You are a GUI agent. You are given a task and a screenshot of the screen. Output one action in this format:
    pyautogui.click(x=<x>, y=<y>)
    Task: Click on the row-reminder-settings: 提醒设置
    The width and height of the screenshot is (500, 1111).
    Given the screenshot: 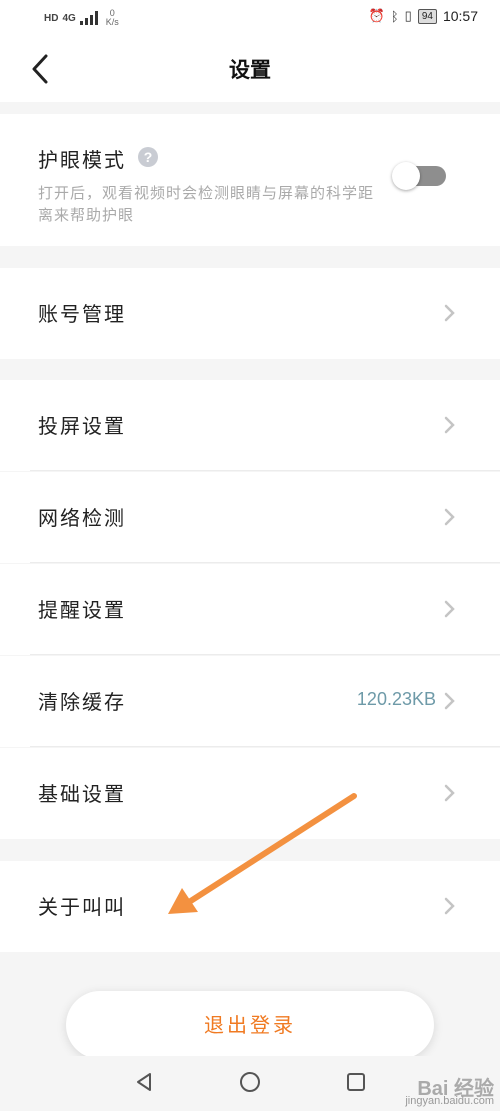 What is the action you would take?
    pyautogui.click(x=250, y=609)
    